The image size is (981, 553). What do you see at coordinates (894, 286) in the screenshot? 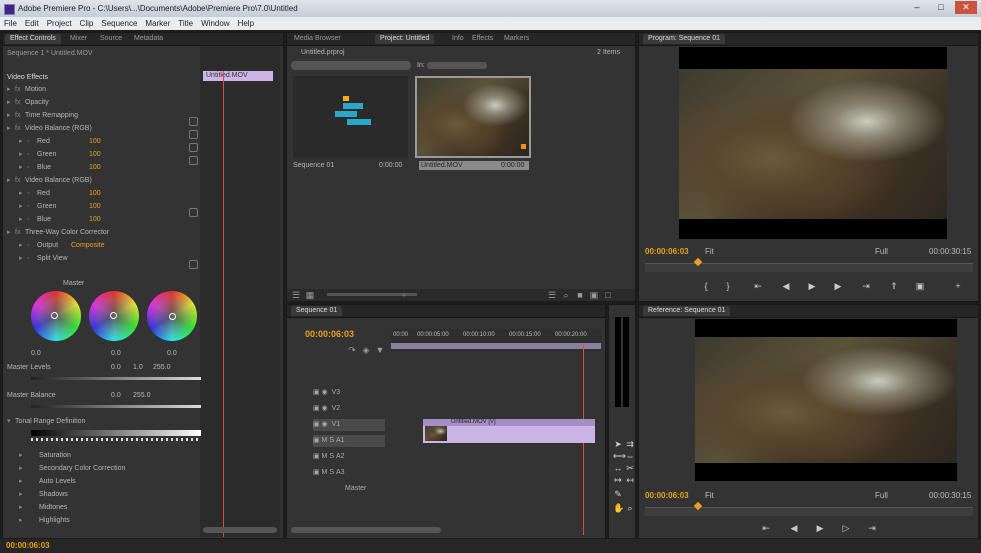
I see `lift-icon: ⇑` at bounding box center [894, 286].